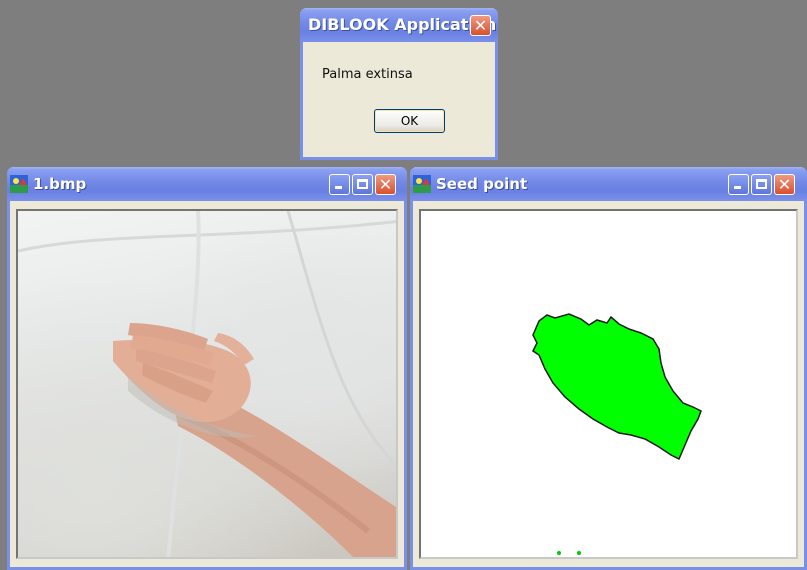  I want to click on ok-button: OK, so click(409, 121).